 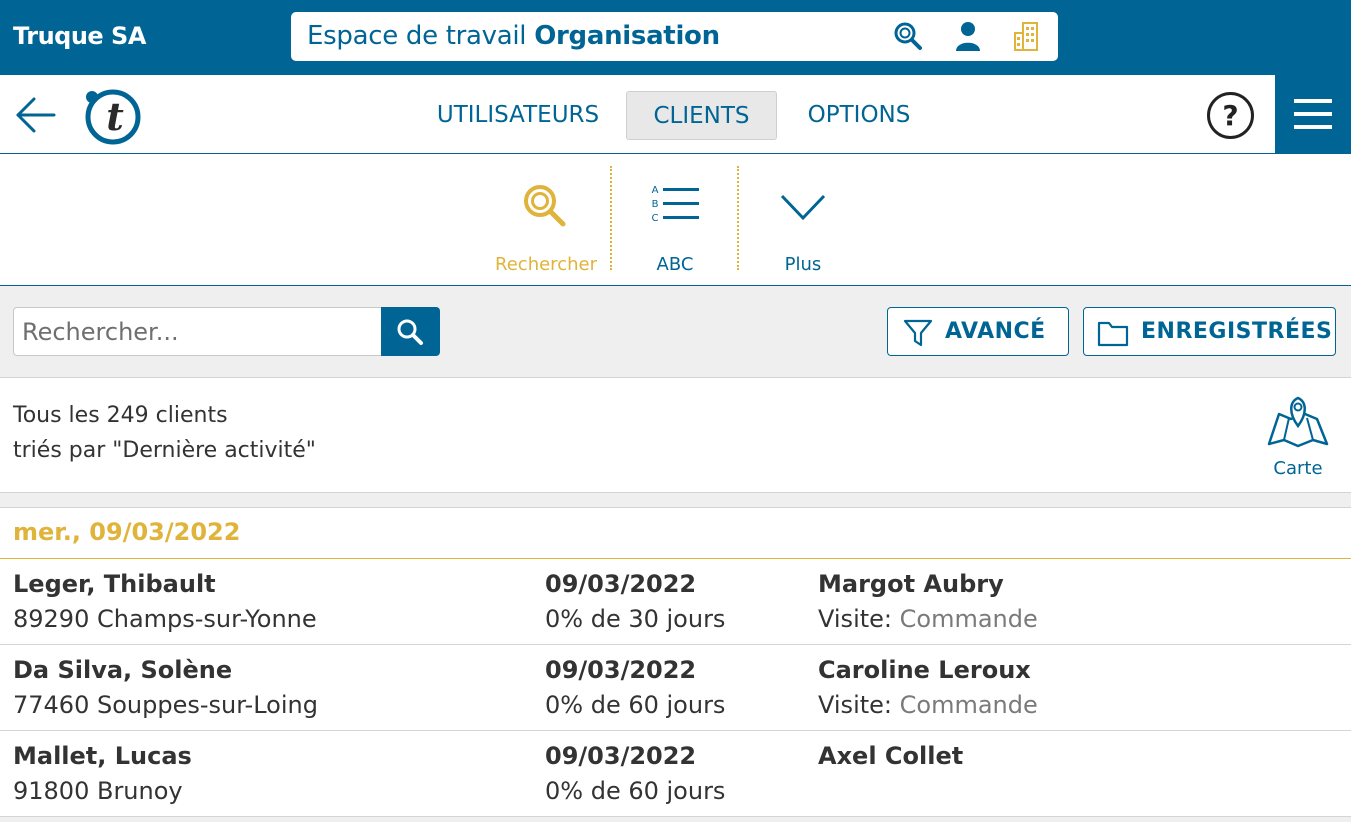 I want to click on help-glyph: ?, so click(x=1230, y=115).